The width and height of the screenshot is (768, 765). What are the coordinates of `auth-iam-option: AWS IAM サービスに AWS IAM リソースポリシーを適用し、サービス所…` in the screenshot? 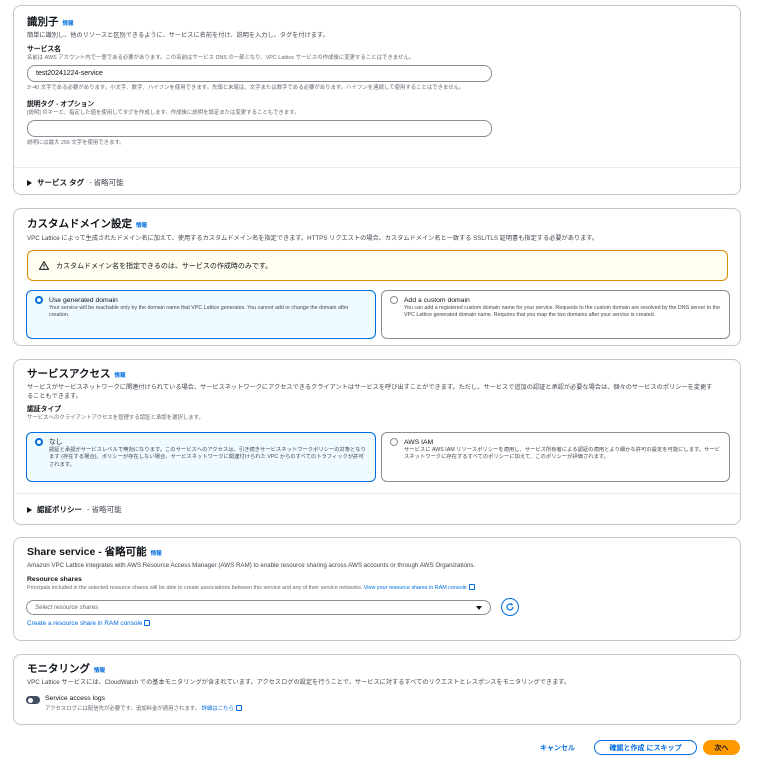 It's located at (555, 457).